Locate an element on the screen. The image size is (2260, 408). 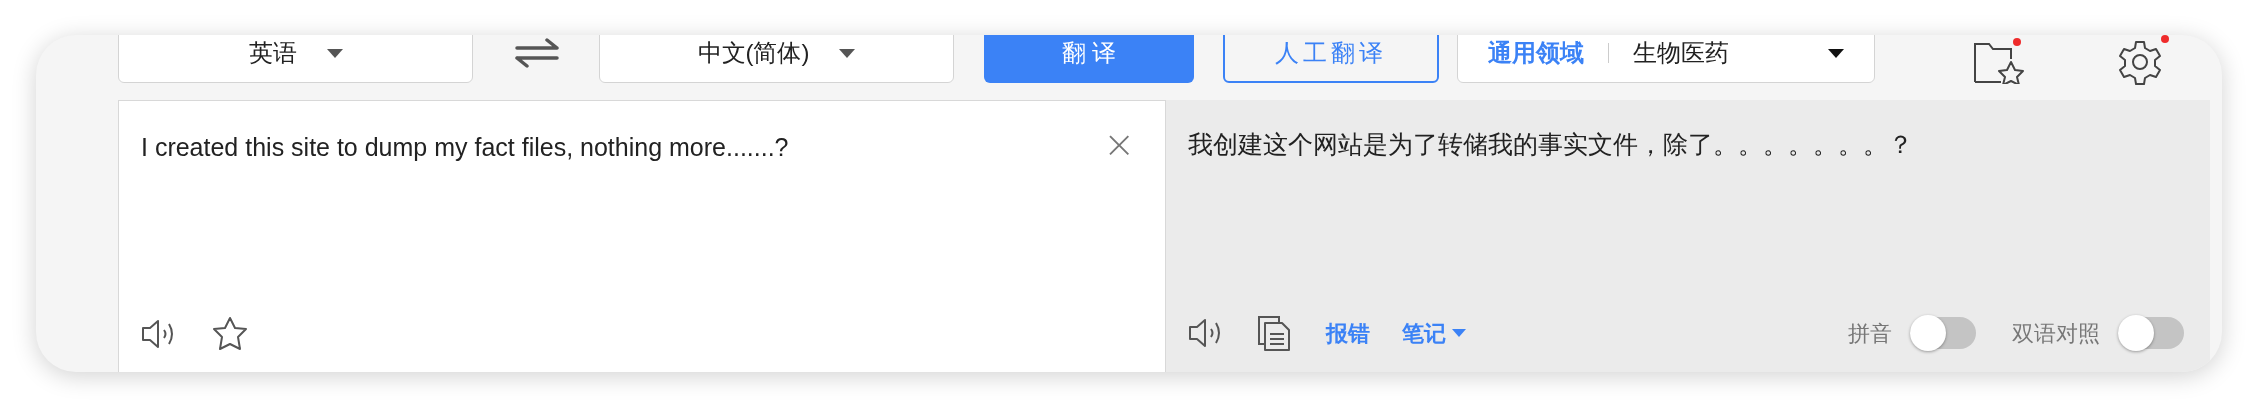
domain-value: 生物医药 is located at coordinates (1681, 53).